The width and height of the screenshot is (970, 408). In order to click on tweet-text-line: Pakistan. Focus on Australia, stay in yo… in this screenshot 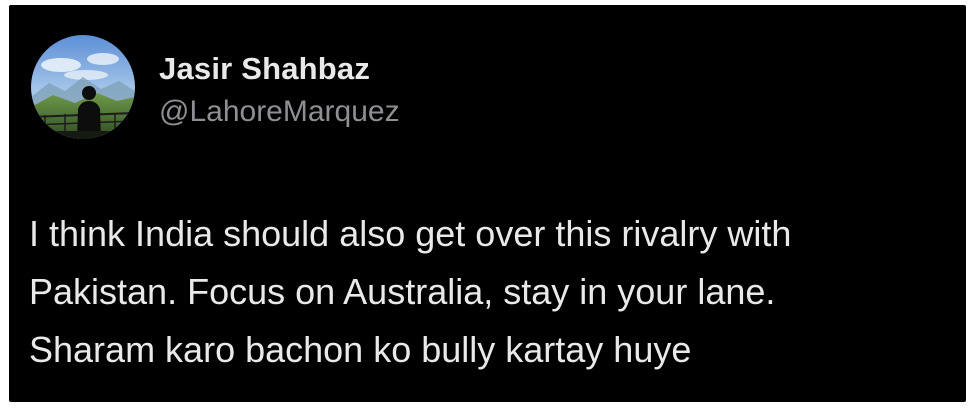, I will do `click(402, 291)`.